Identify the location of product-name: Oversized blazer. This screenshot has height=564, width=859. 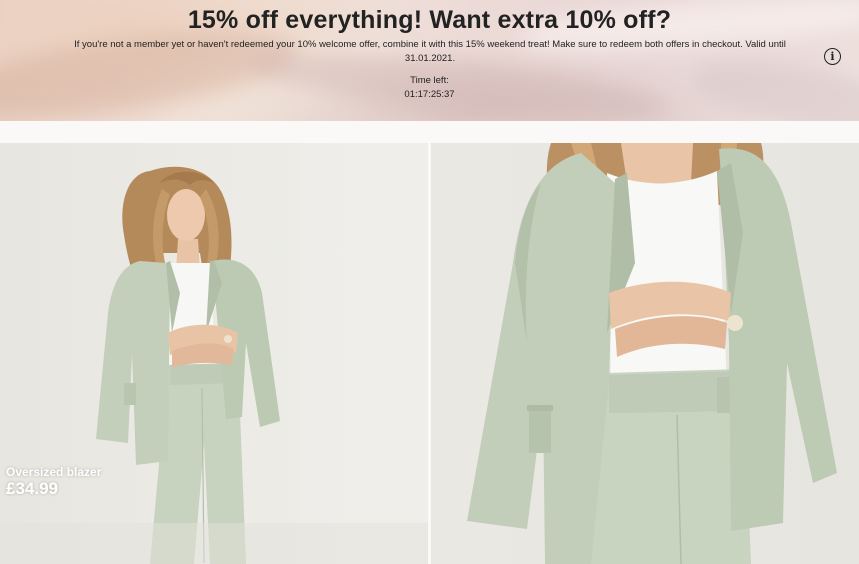
(53, 472).